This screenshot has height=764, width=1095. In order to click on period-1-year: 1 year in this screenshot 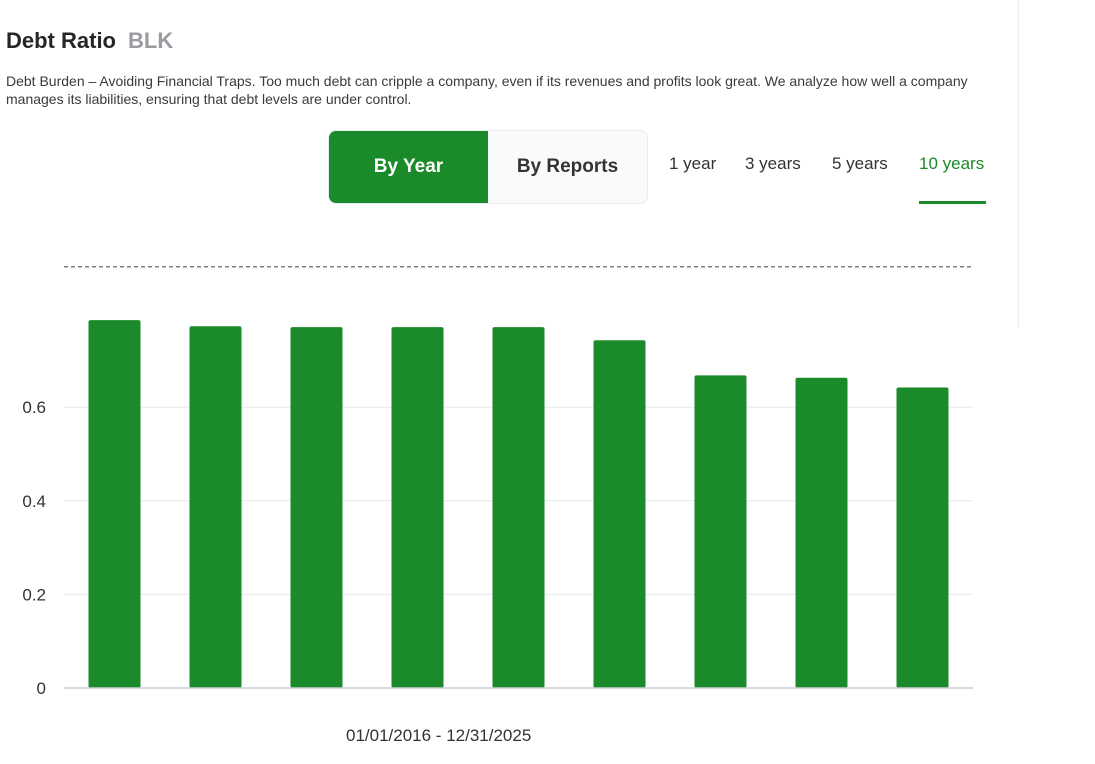, I will do `click(692, 164)`.